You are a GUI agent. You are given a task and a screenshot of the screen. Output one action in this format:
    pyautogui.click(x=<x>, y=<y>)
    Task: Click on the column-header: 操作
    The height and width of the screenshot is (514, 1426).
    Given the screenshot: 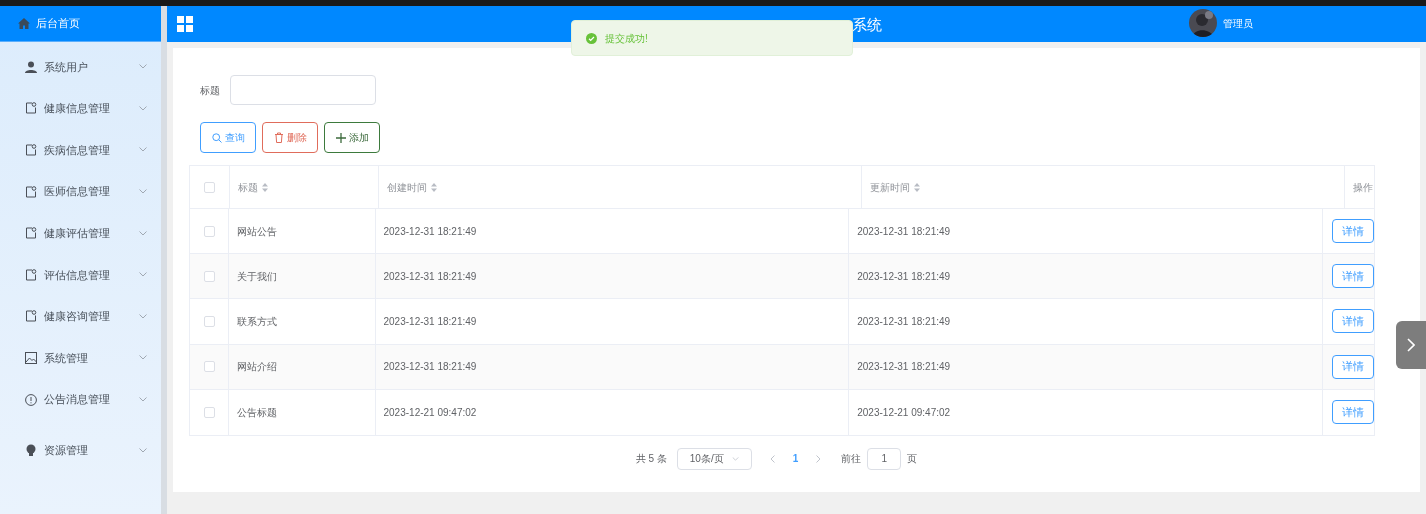 What is the action you would take?
    pyautogui.click(x=1363, y=187)
    